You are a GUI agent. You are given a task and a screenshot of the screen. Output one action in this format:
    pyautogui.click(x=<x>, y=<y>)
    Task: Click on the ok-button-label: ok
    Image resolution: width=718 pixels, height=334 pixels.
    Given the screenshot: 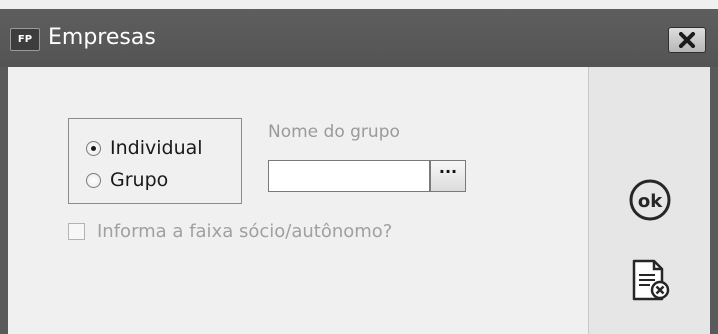 What is the action you would take?
    pyautogui.click(x=650, y=201)
    